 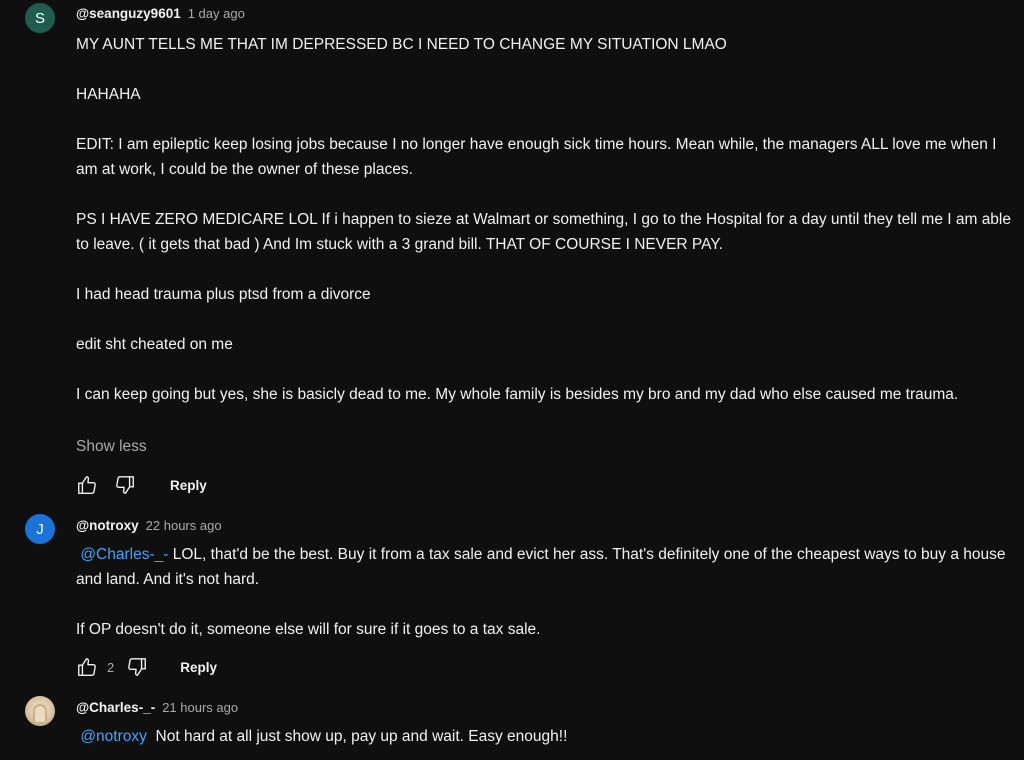 I want to click on timestamp: 21 hours ago, so click(x=200, y=707).